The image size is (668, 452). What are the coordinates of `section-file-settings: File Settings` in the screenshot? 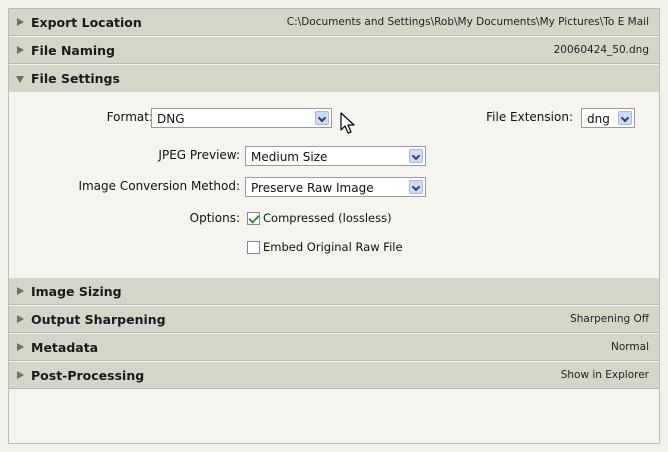 It's located at (334, 78).